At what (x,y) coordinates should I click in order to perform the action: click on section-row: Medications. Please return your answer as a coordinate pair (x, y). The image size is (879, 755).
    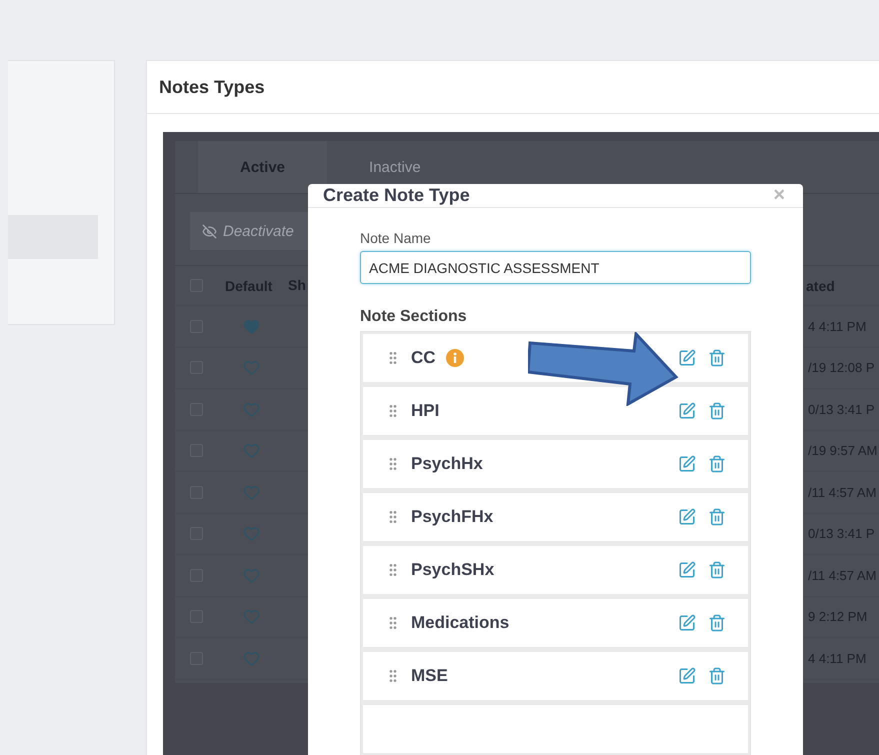
    Looking at the image, I should click on (555, 623).